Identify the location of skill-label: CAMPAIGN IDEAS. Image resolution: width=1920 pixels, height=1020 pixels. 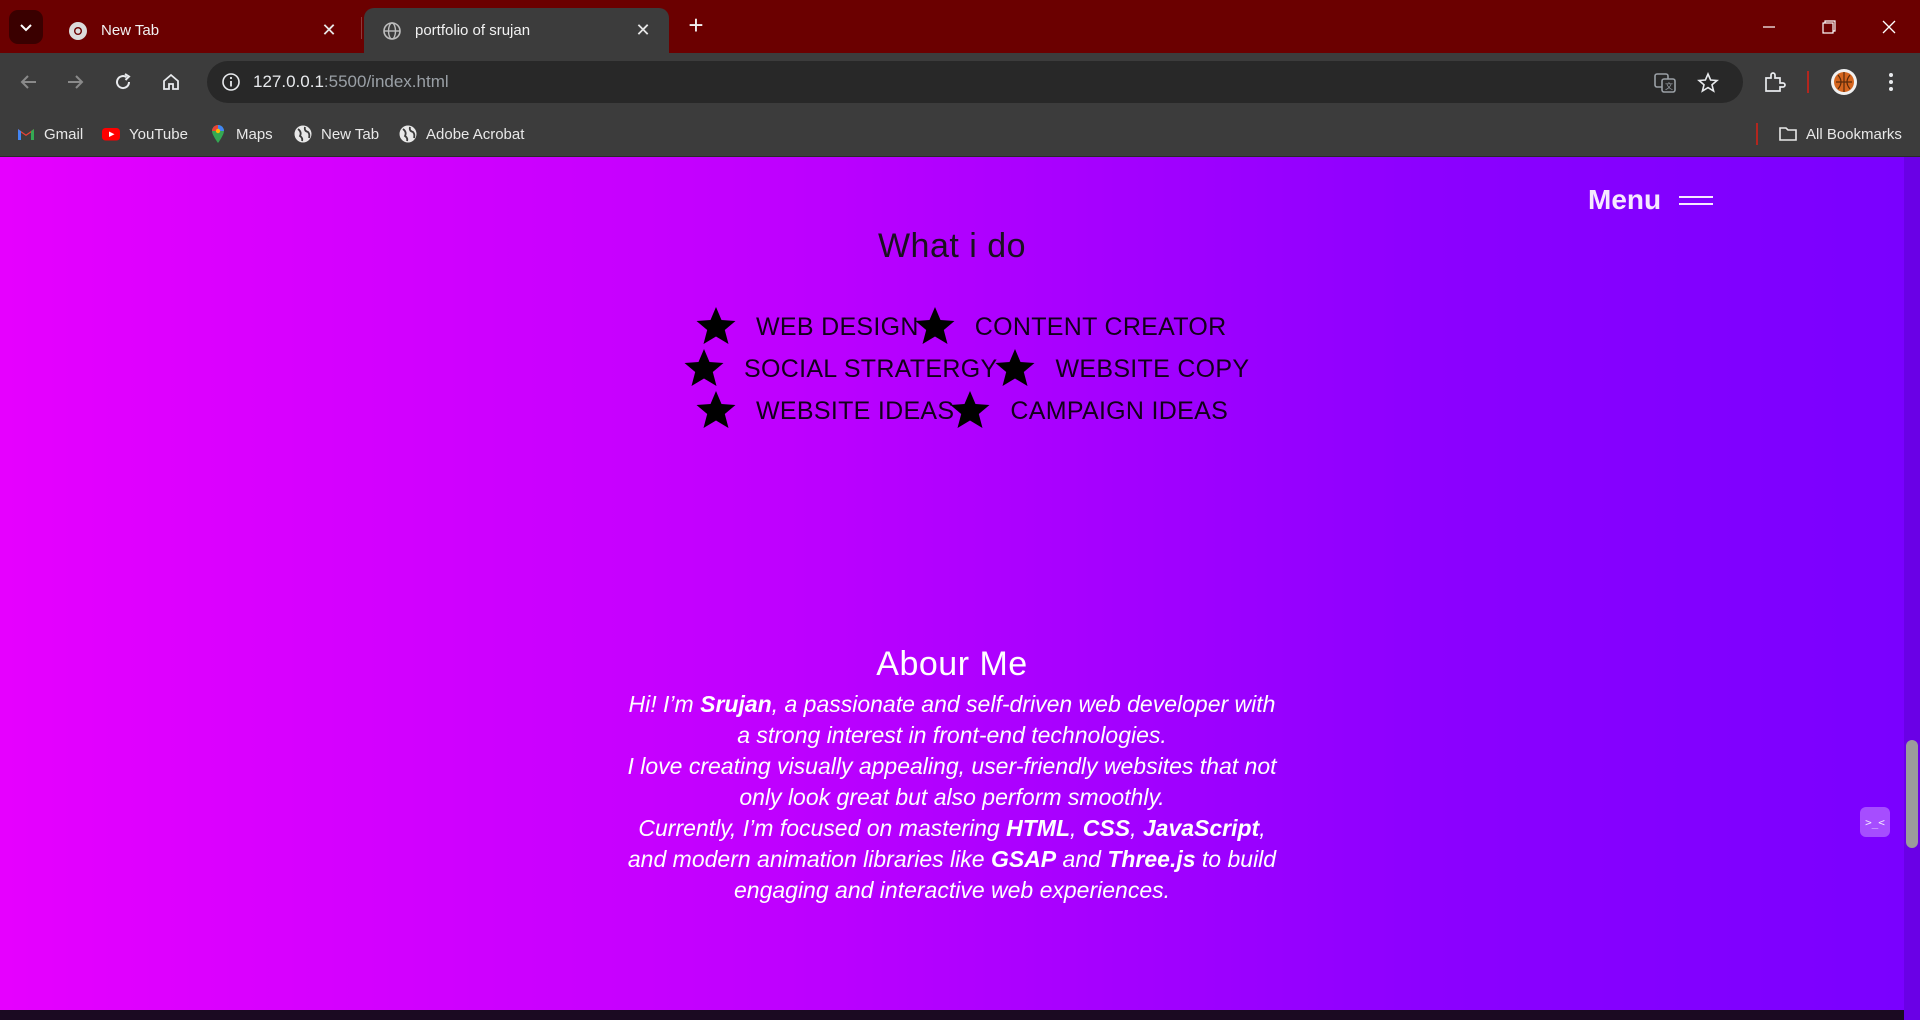
(1119, 410).